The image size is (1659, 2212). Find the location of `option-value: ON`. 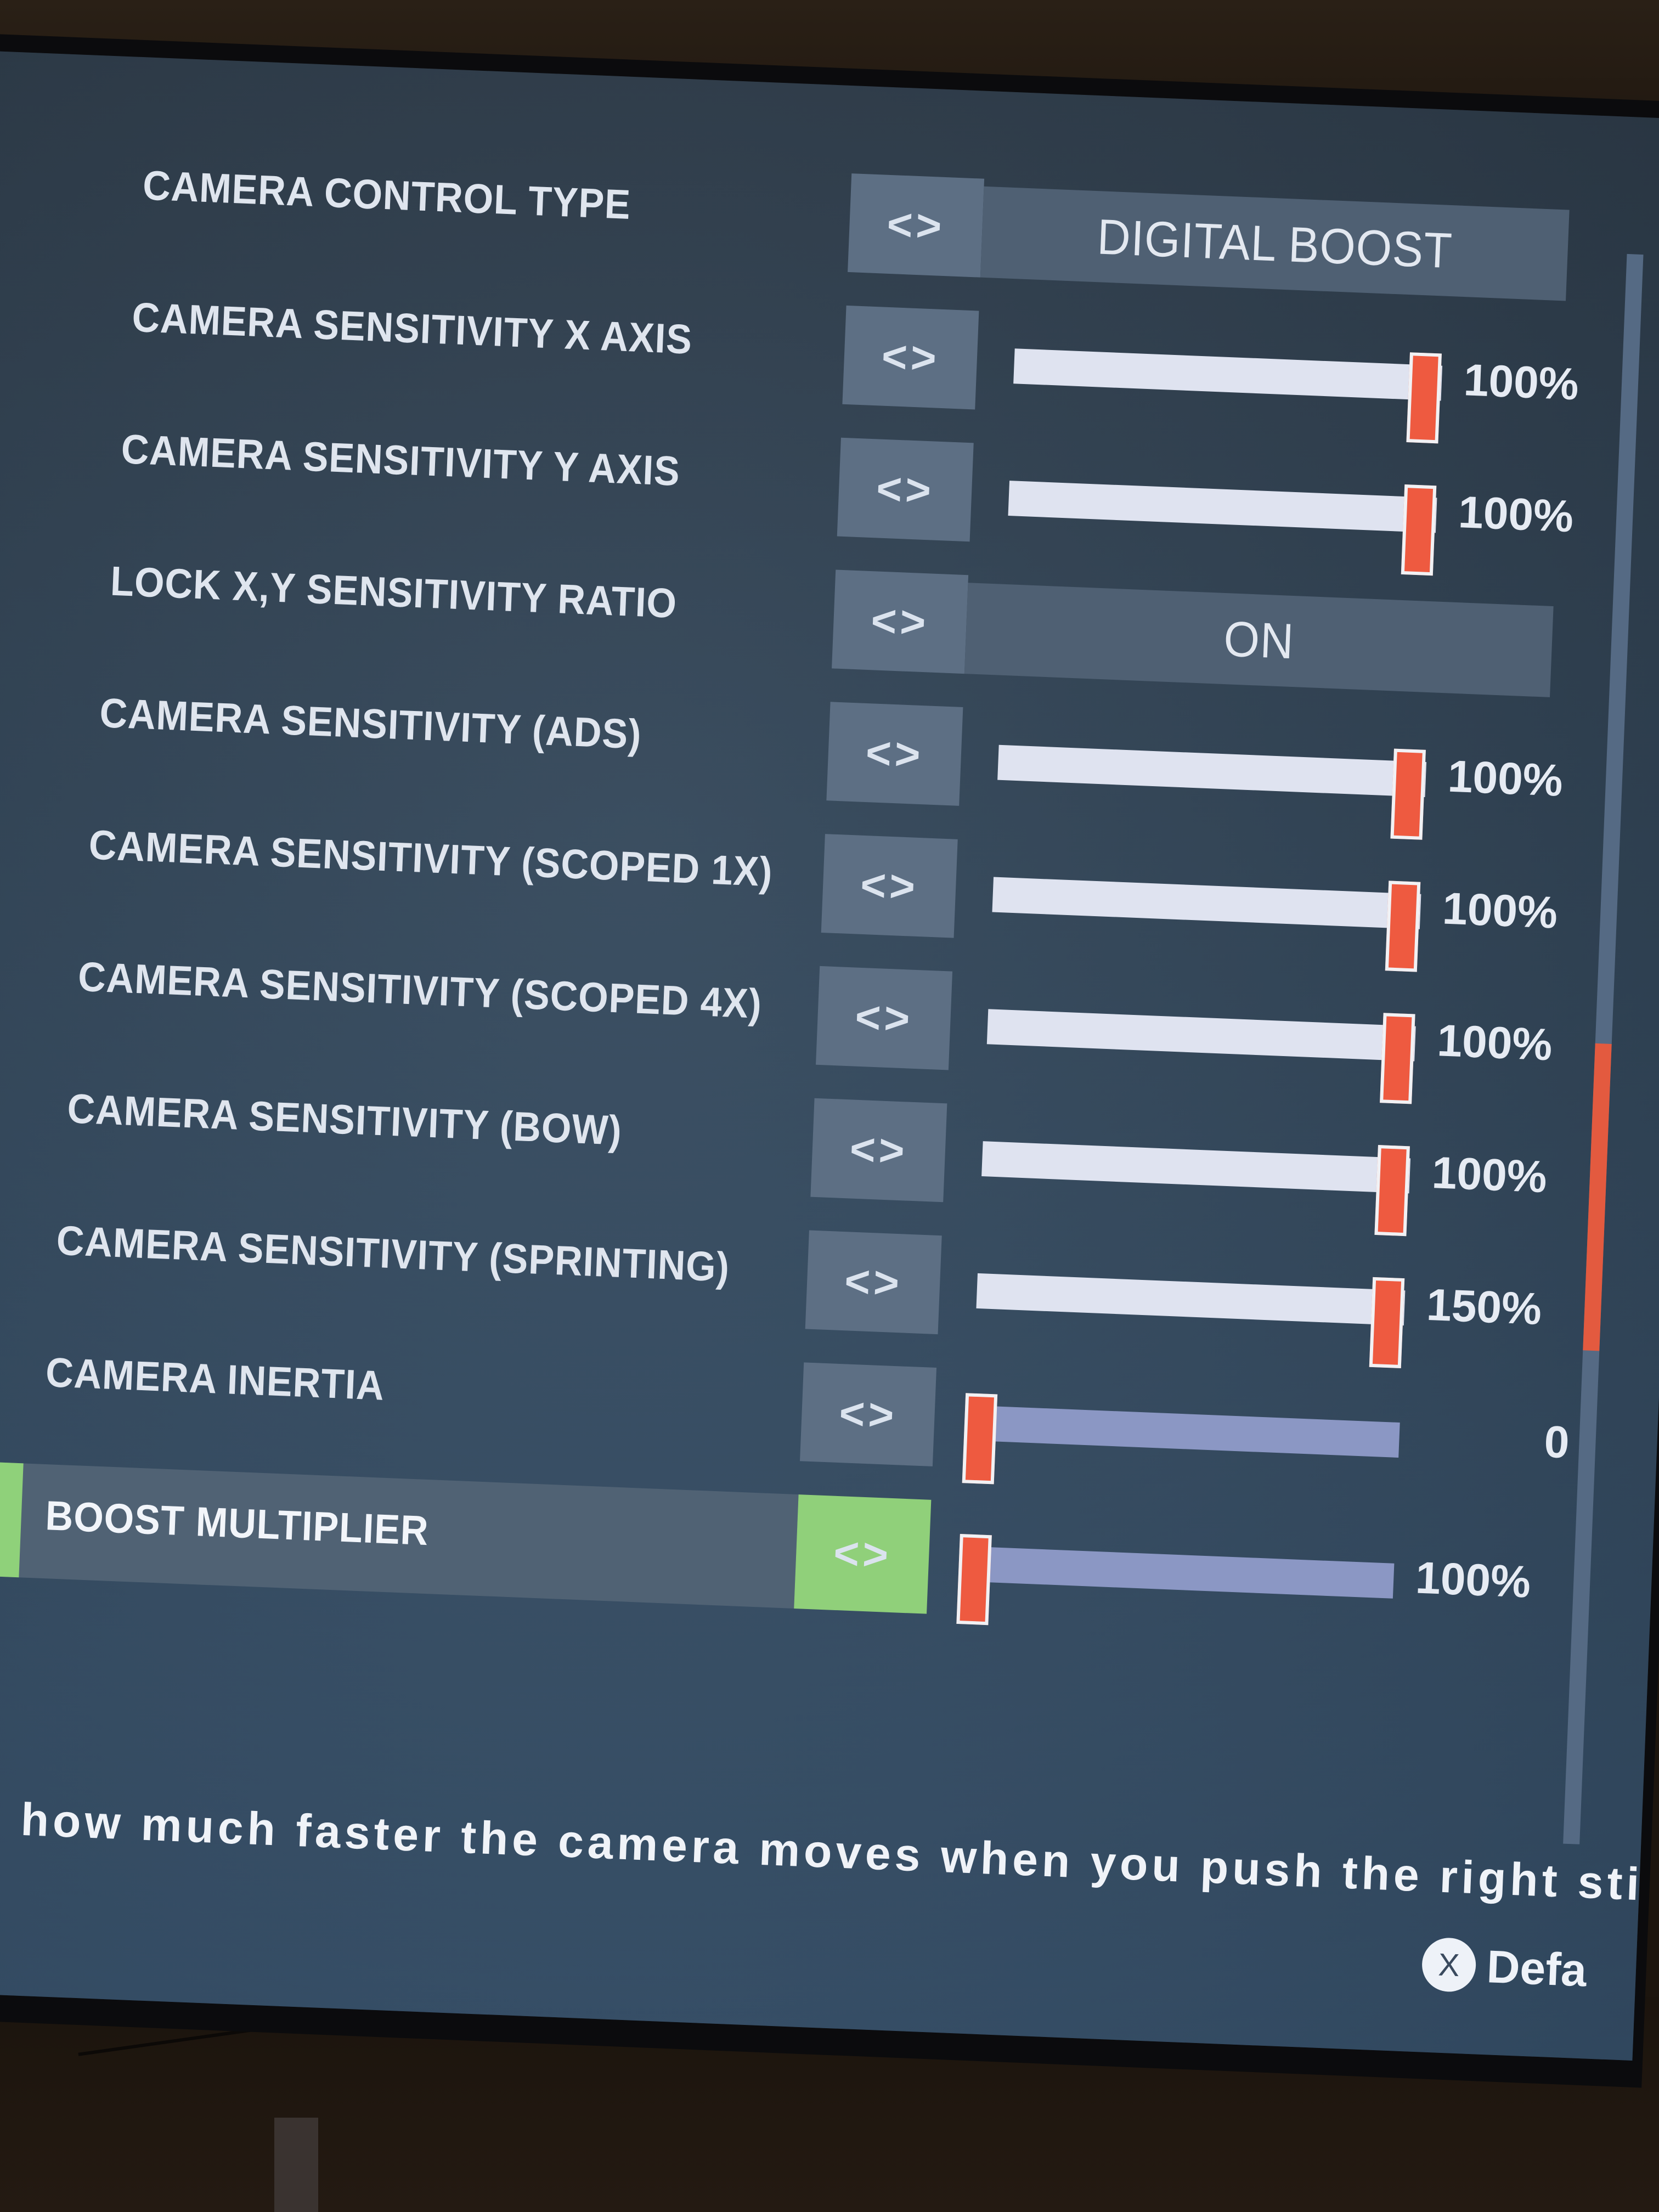

option-value: ON is located at coordinates (1259, 639).